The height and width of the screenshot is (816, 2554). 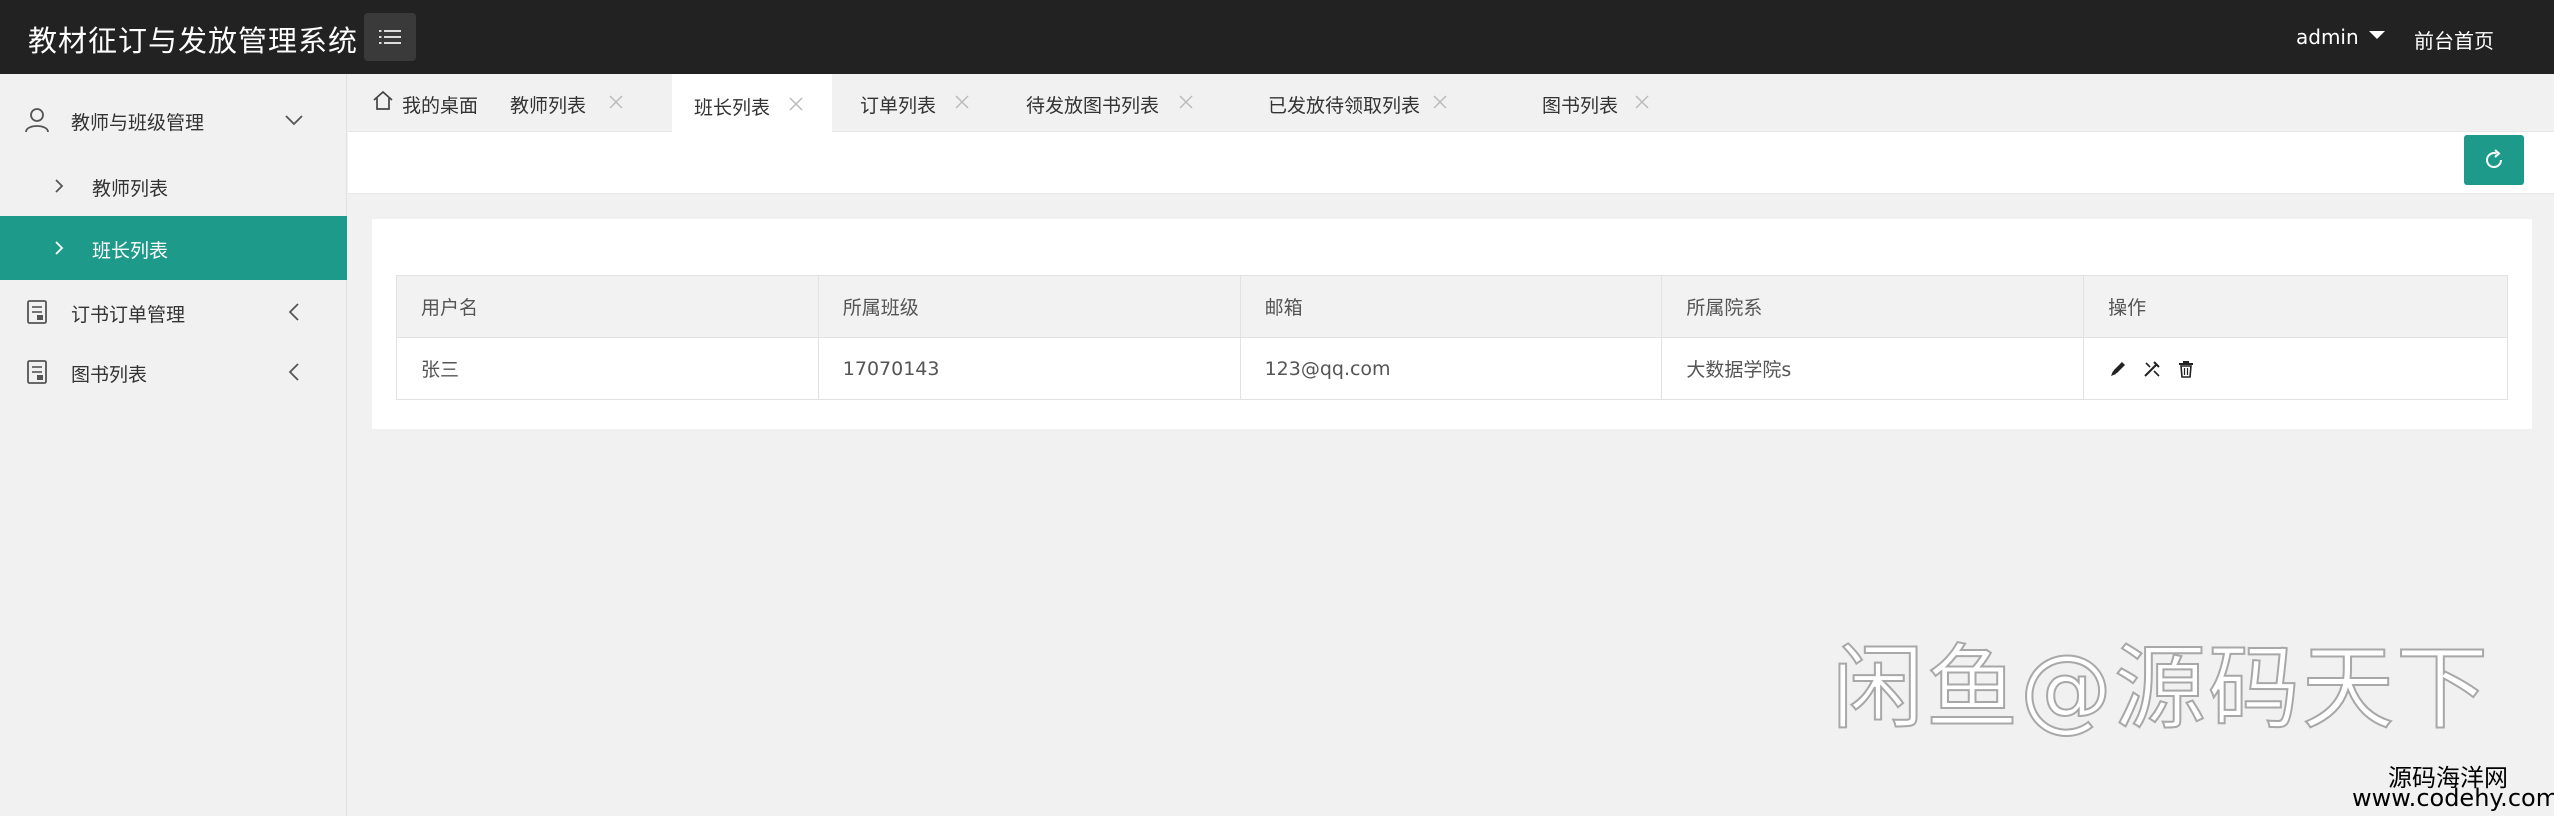 What do you see at coordinates (1093, 106) in the screenshot?
I see `tab-label: 待发放图书列表` at bounding box center [1093, 106].